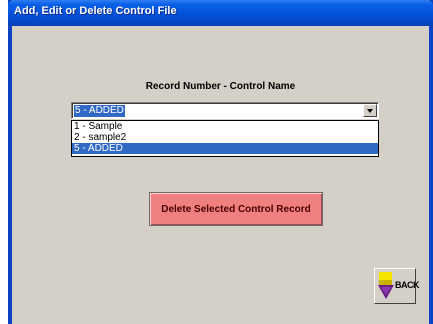 This screenshot has width=433, height=324. I want to click on title-bar: Add, Edit or Delete Control File, so click(220, 13).